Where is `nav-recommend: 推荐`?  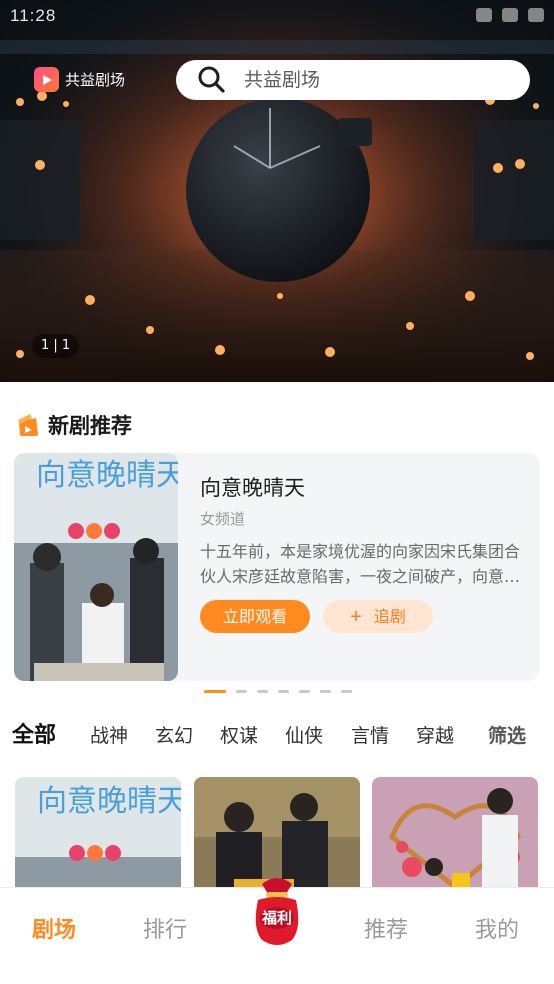
nav-recommend: 推荐 is located at coordinates (386, 928).